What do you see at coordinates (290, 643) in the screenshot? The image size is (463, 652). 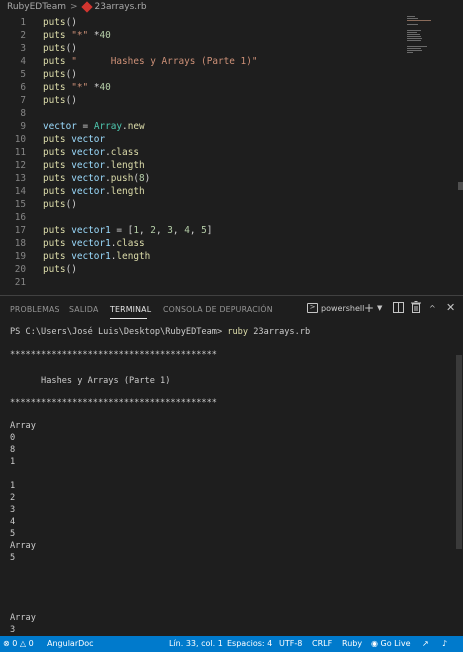 I see `encoding: UTF-8` at bounding box center [290, 643].